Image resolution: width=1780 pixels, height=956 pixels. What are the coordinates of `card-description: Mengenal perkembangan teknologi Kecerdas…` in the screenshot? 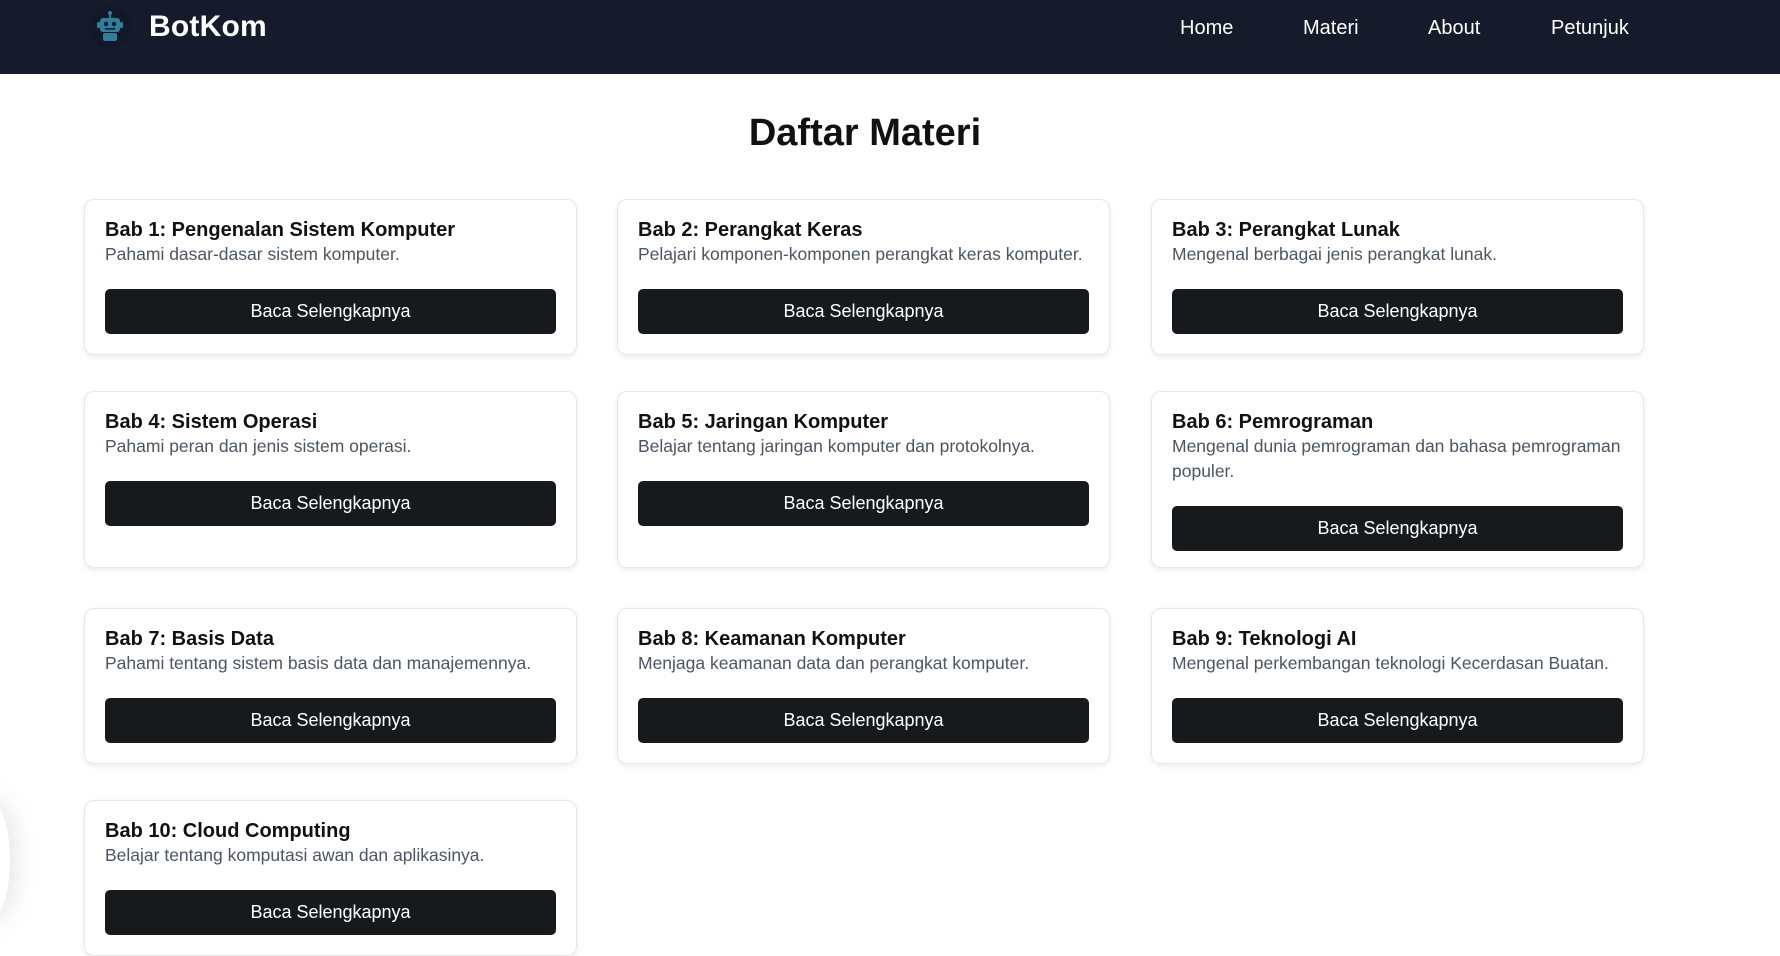 It's located at (1390, 663).